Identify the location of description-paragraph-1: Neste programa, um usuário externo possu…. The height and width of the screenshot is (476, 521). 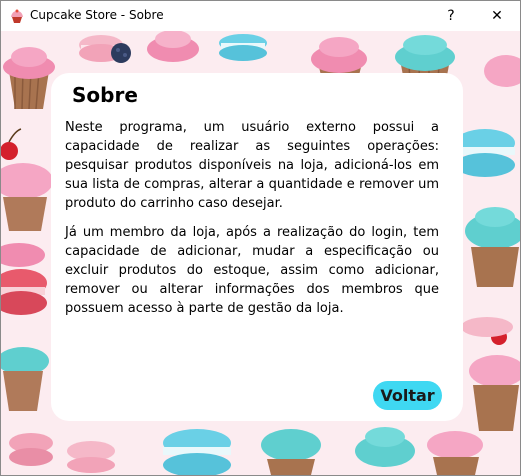
(252, 165).